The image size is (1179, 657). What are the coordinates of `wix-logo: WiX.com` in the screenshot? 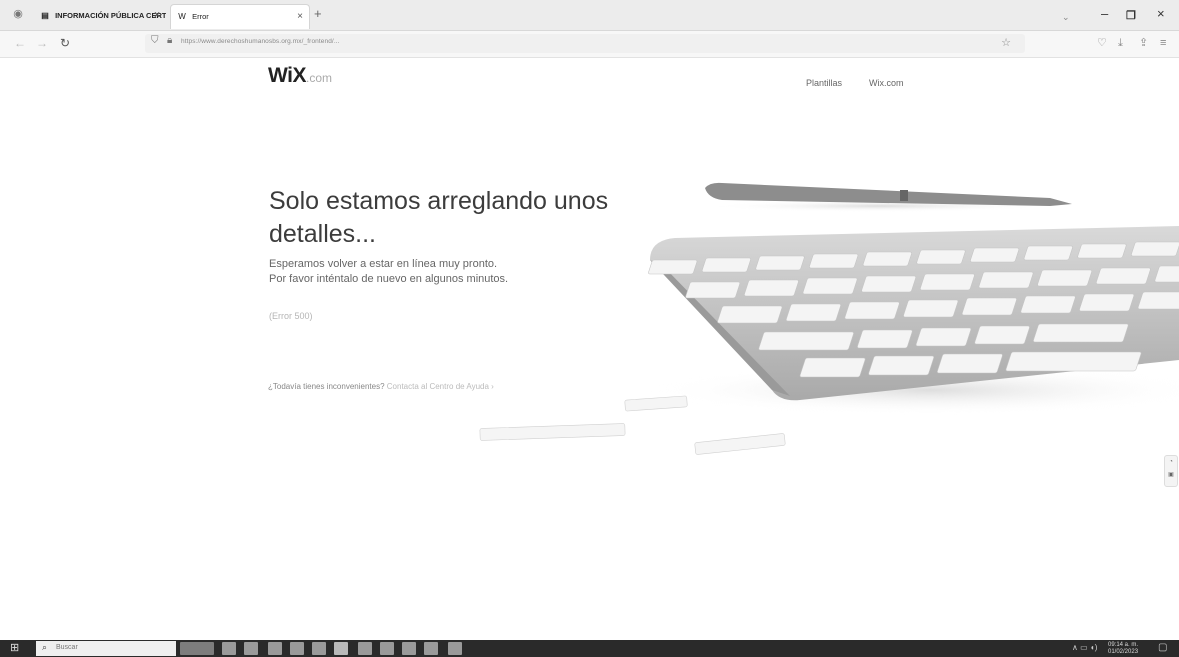 It's located at (300, 76).